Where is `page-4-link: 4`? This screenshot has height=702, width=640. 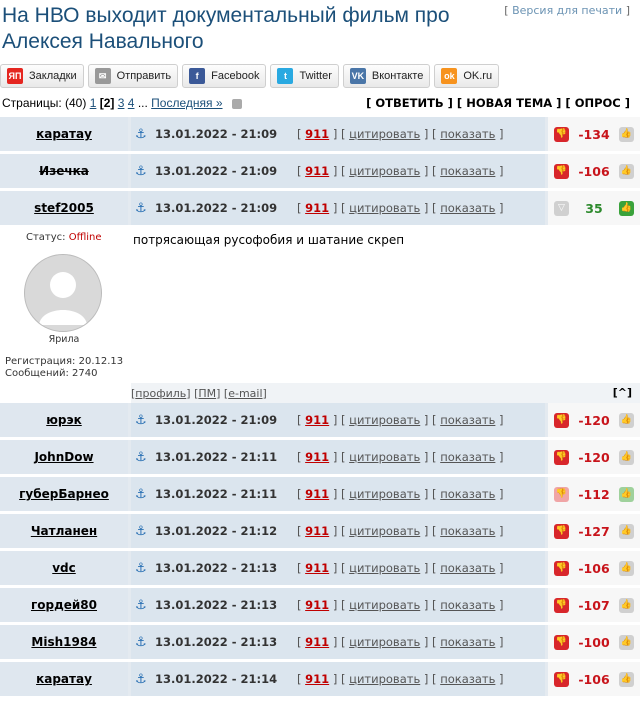 page-4-link: 4 is located at coordinates (131, 103).